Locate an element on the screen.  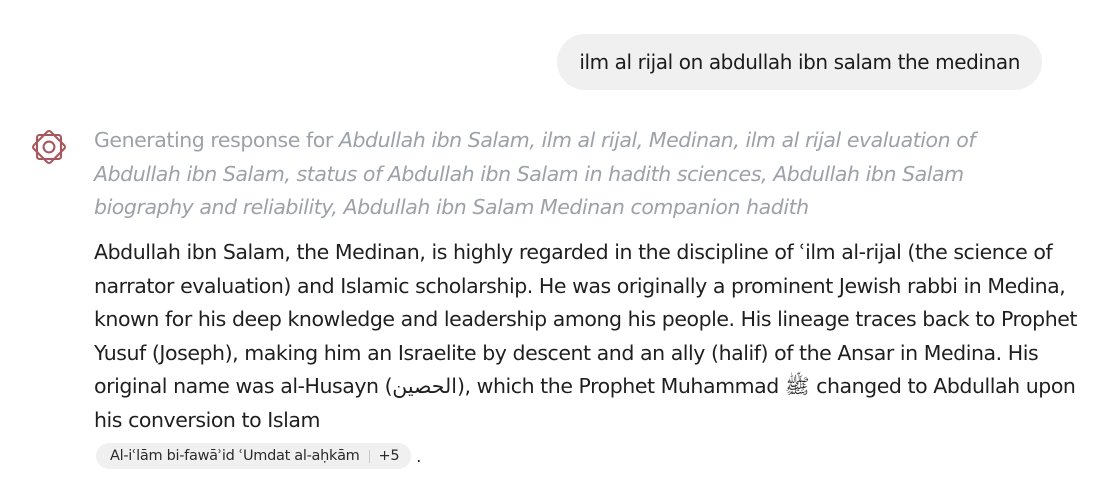
citation-more-count: +5 is located at coordinates (389, 456).